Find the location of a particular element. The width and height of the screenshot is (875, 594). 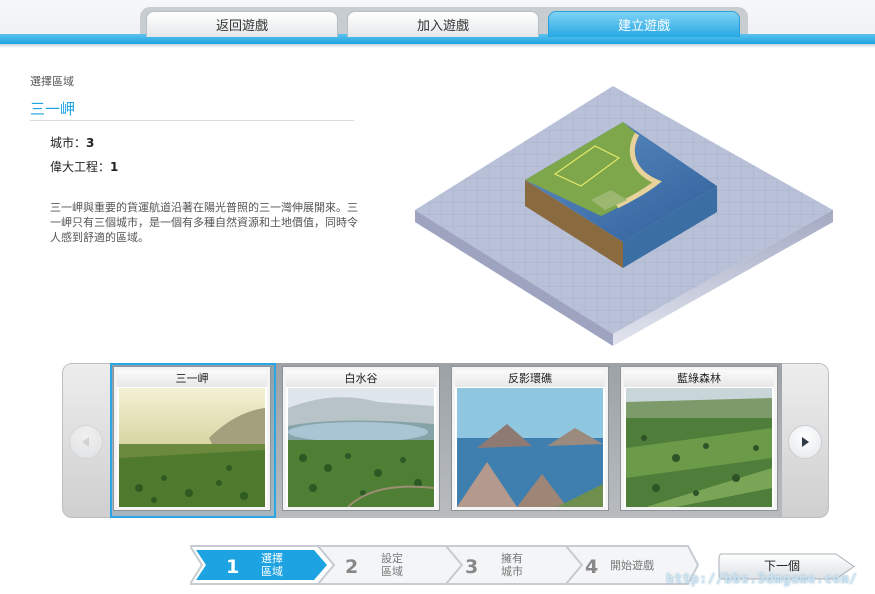

section-label: 選擇區域 is located at coordinates (52, 81).